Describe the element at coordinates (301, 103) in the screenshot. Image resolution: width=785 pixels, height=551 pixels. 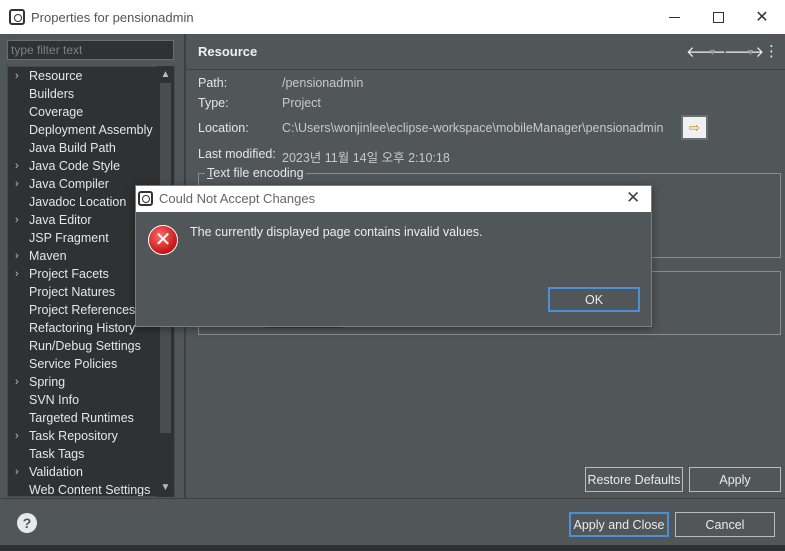
I see `type-value: Project` at that location.